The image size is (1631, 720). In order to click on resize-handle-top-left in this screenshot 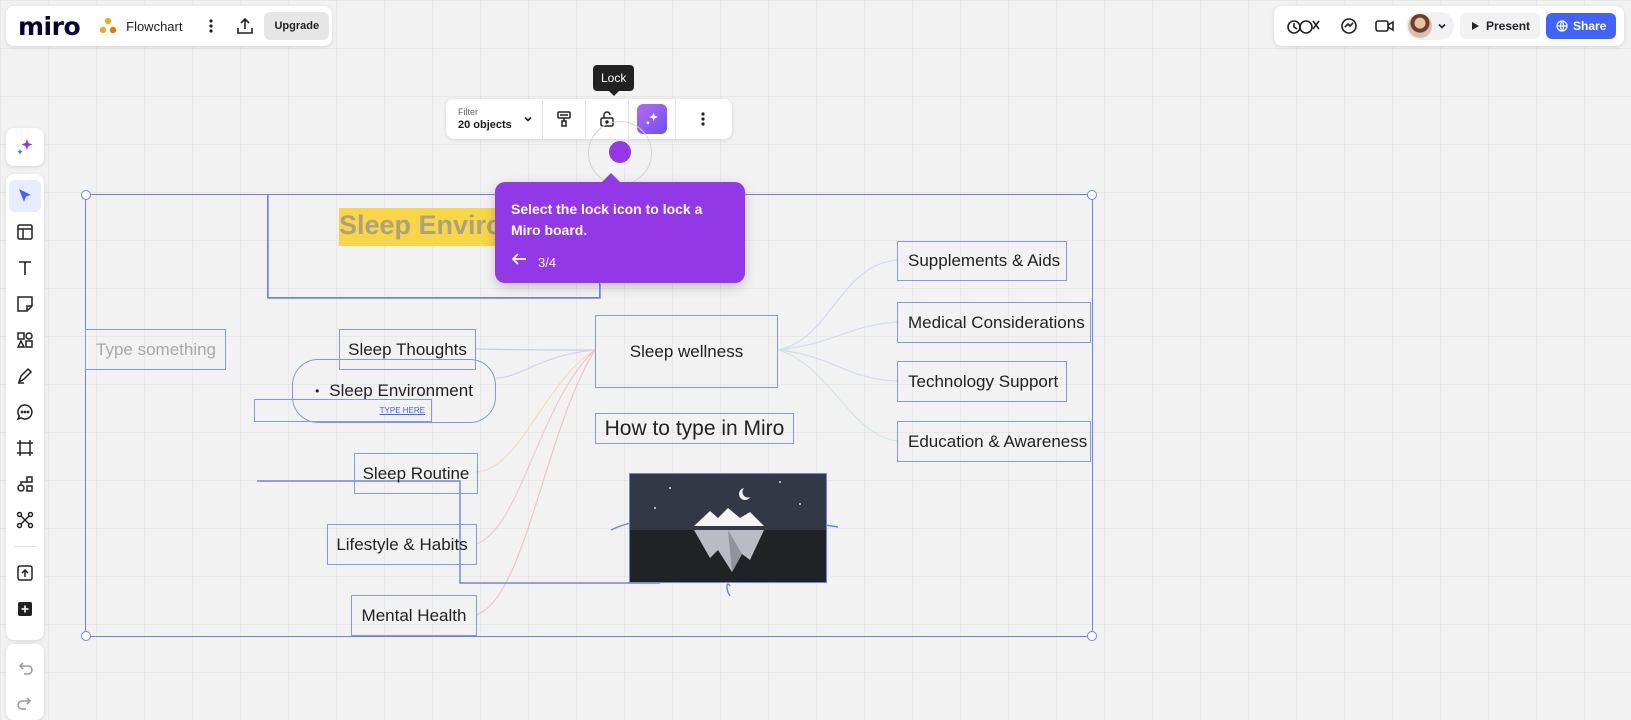, I will do `click(86, 195)`.